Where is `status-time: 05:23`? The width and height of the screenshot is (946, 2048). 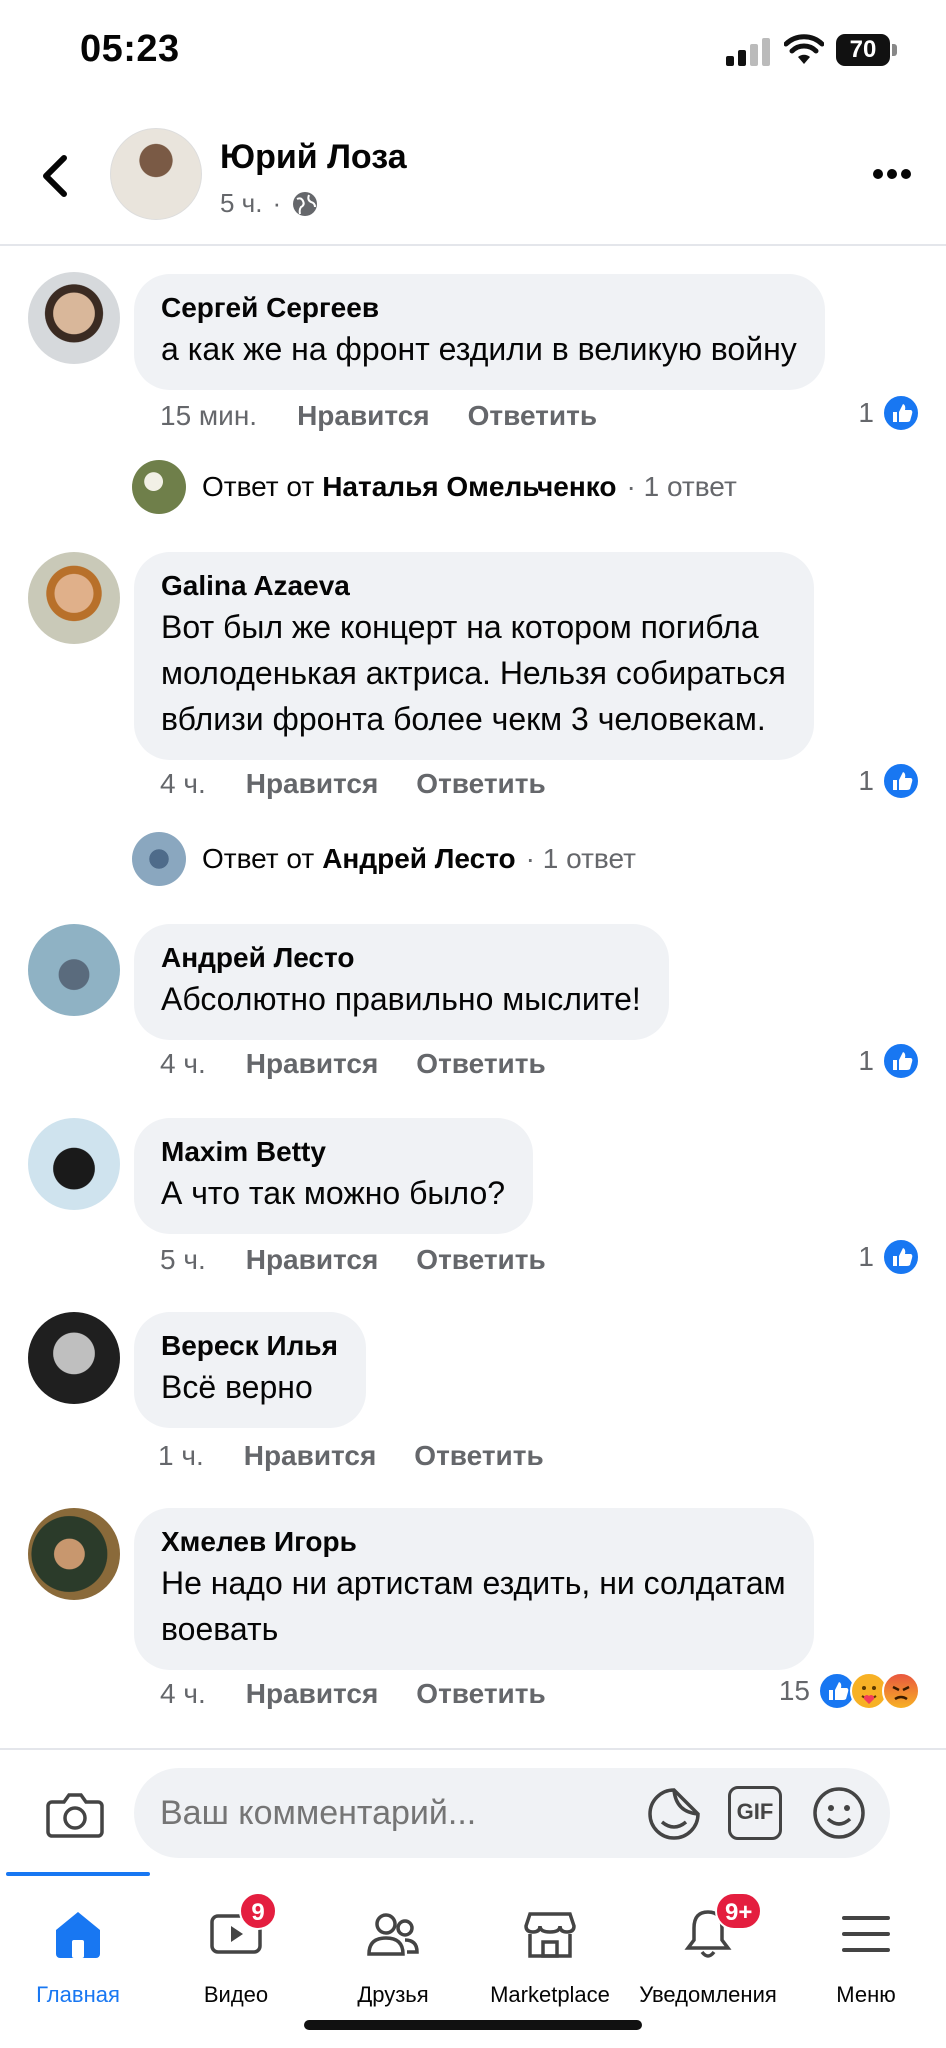
status-time: 05:23 is located at coordinates (130, 49).